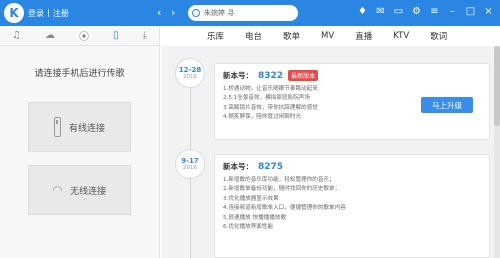  Describe the element at coordinates (145, 35) in the screenshot. I see `download-icon: ⤓` at that location.